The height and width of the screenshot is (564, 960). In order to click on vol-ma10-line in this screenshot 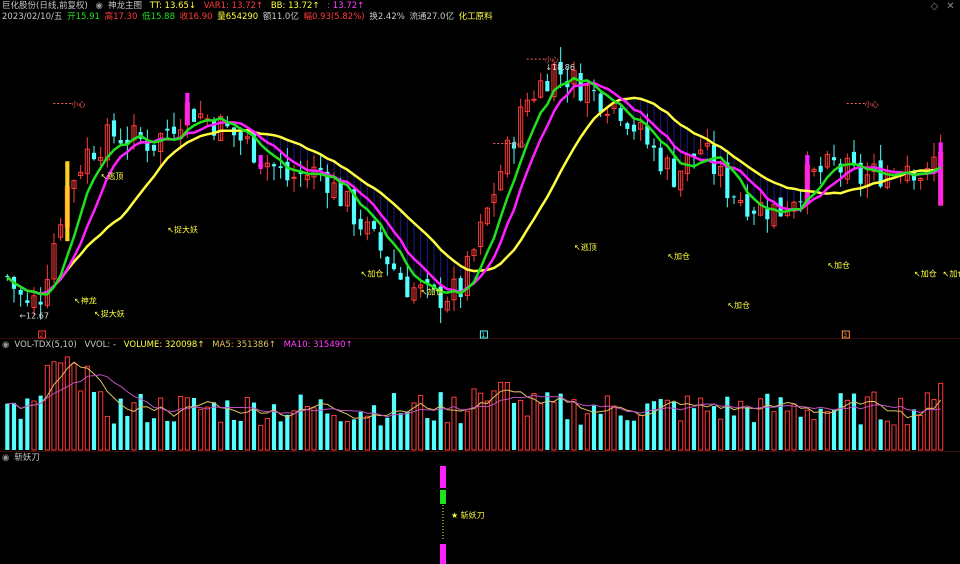, I will do `click(474, 396)`.